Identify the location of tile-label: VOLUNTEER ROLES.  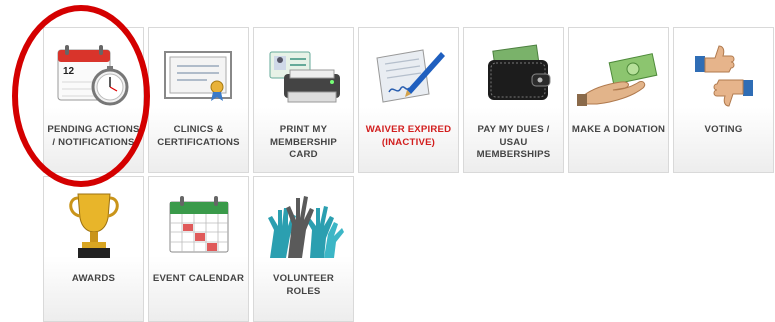
(303, 285).